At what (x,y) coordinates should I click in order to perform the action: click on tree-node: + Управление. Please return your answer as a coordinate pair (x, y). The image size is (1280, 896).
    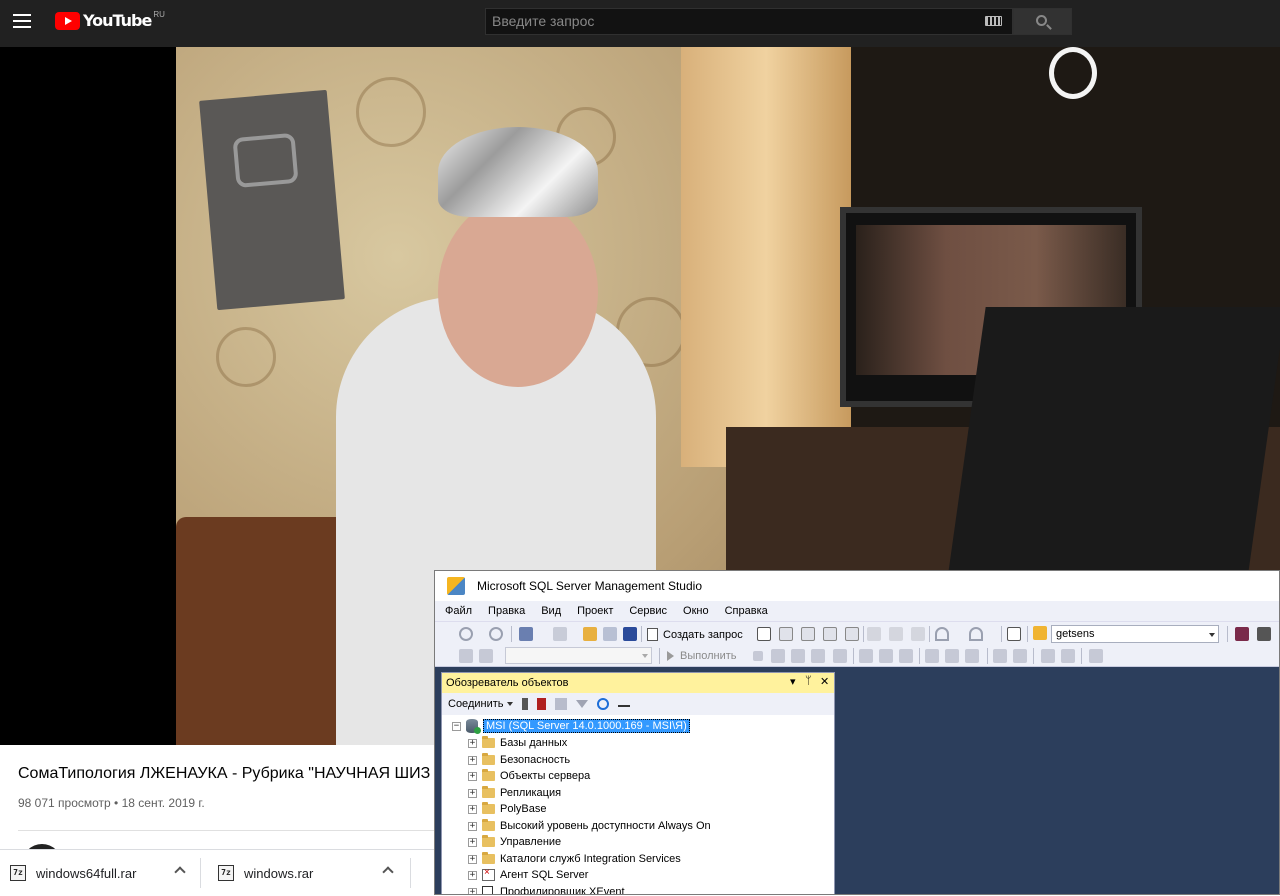
    Looking at the image, I should click on (514, 842).